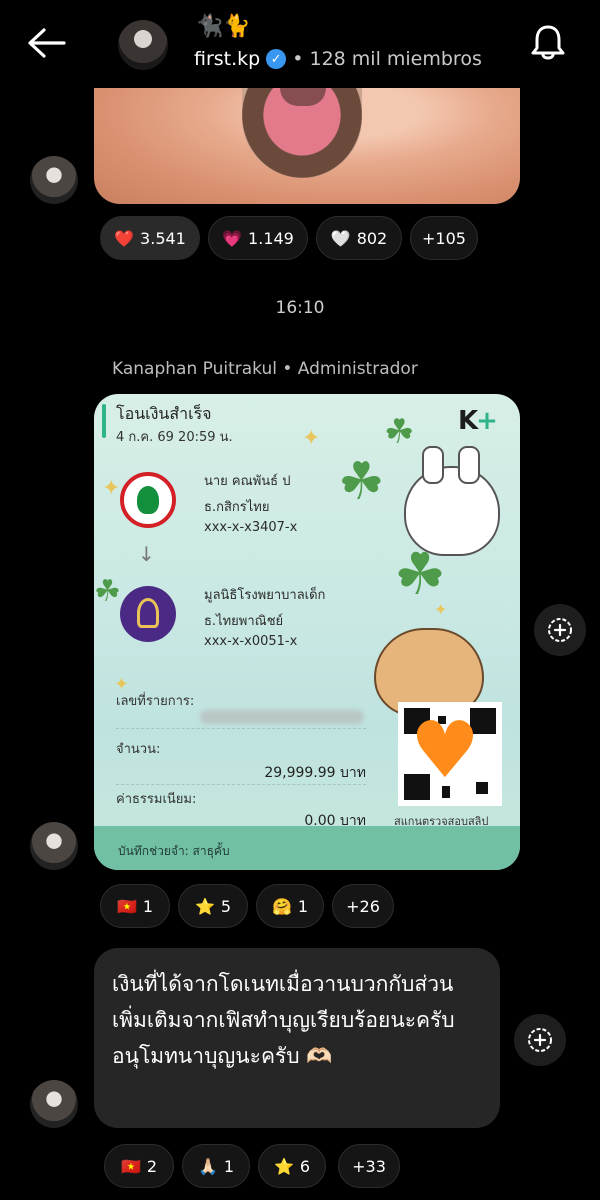 The height and width of the screenshot is (1200, 600). I want to click on reaction-chip: 🇻🇳 2, so click(139, 1166).